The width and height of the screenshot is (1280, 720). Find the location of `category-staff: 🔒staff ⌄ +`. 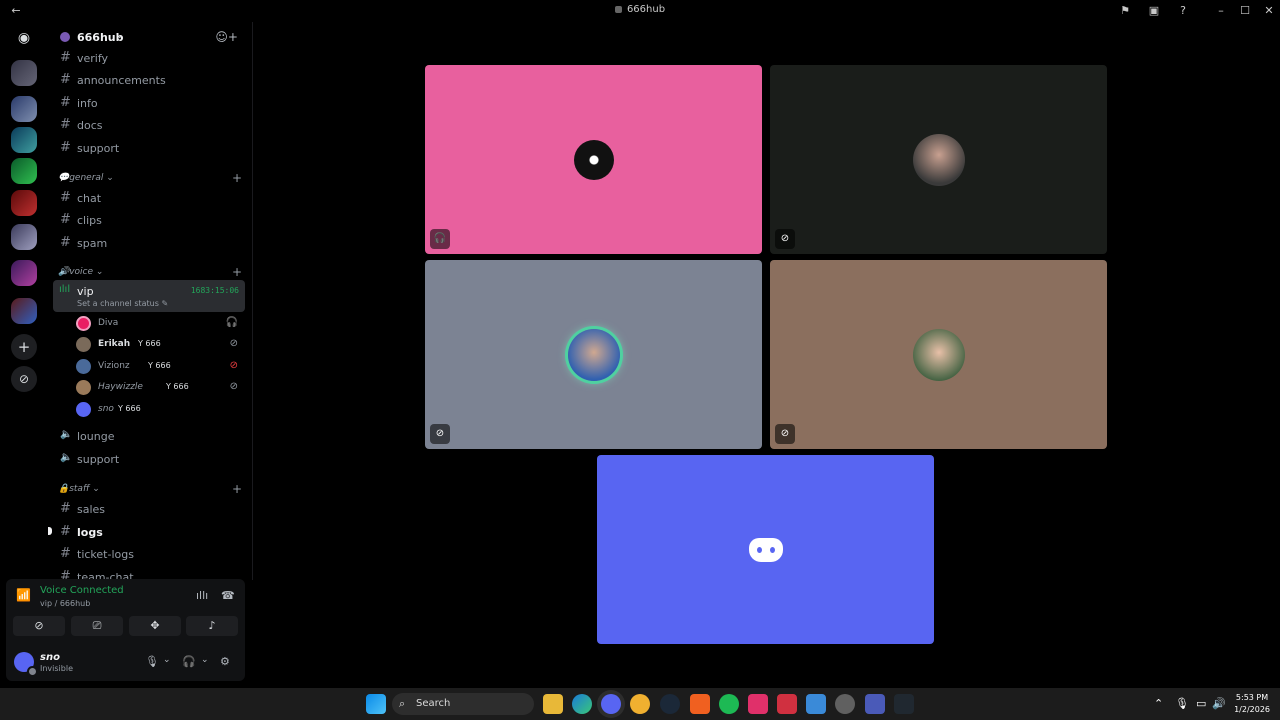

category-staff: 🔒staff ⌄ + is located at coordinates (153, 490).